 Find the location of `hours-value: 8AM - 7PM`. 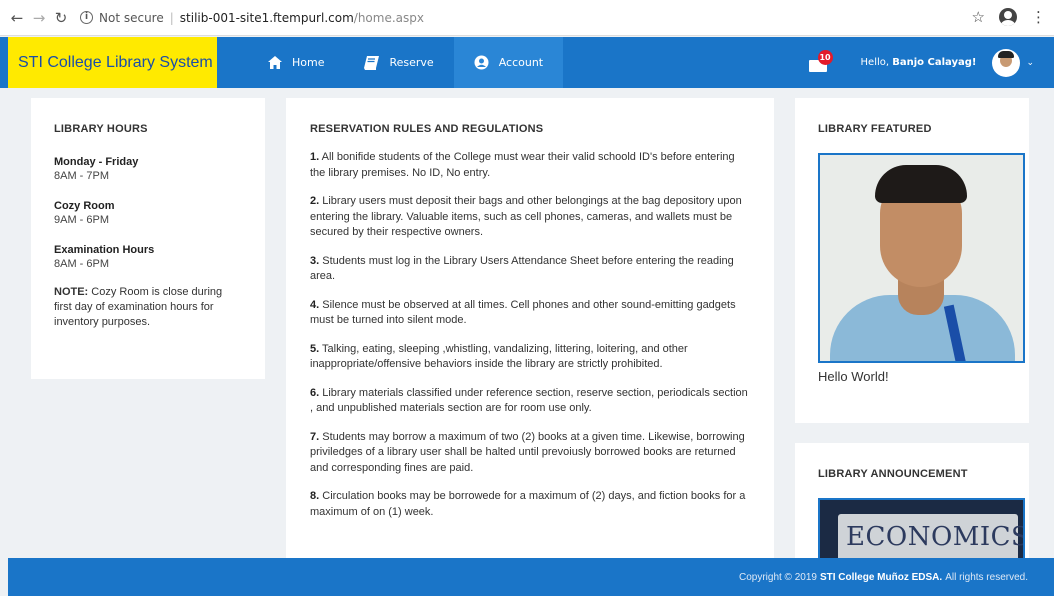

hours-value: 8AM - 7PM is located at coordinates (82, 176).